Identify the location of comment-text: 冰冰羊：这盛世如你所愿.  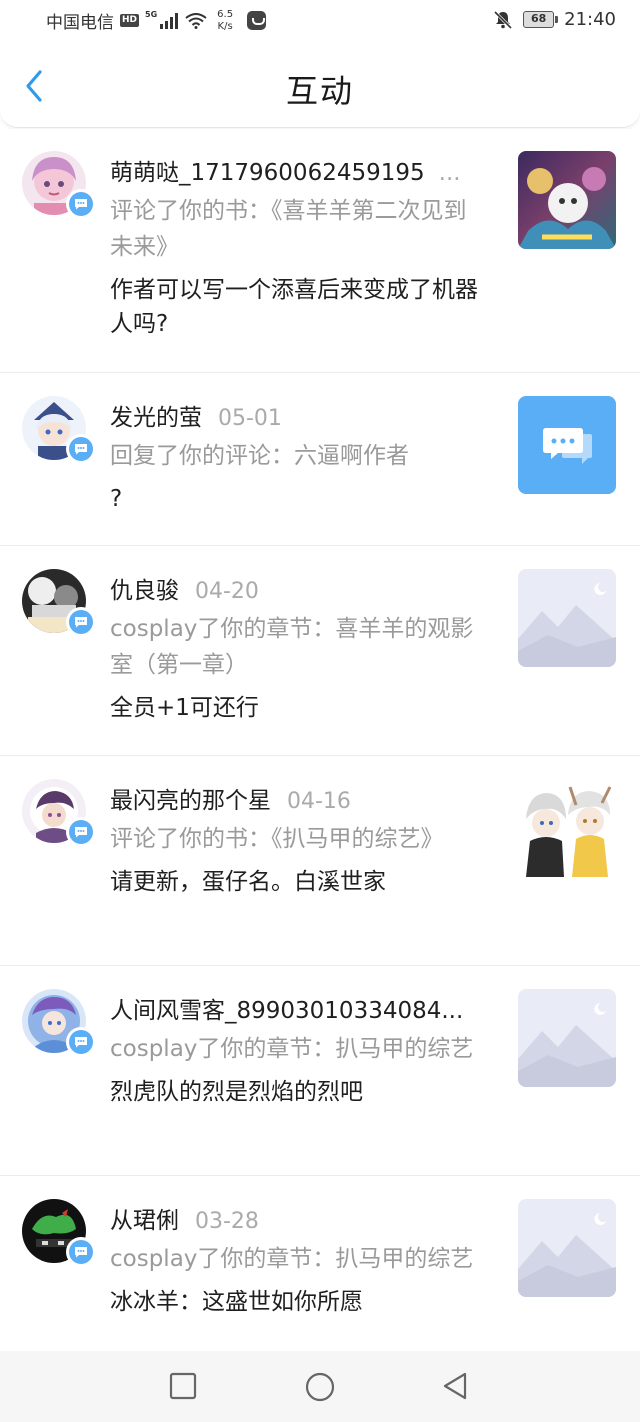
(236, 1302).